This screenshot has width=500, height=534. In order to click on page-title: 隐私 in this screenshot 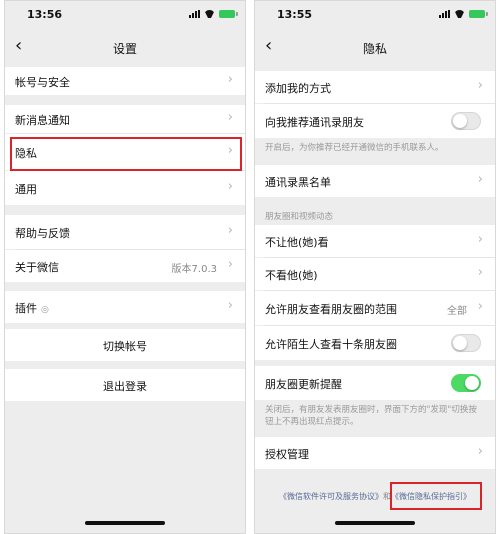, I will do `click(374, 49)`.